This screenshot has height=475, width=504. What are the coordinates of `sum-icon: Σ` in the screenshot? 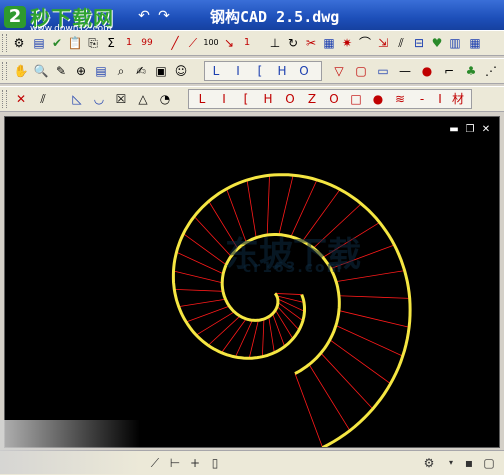 It's located at (111, 43).